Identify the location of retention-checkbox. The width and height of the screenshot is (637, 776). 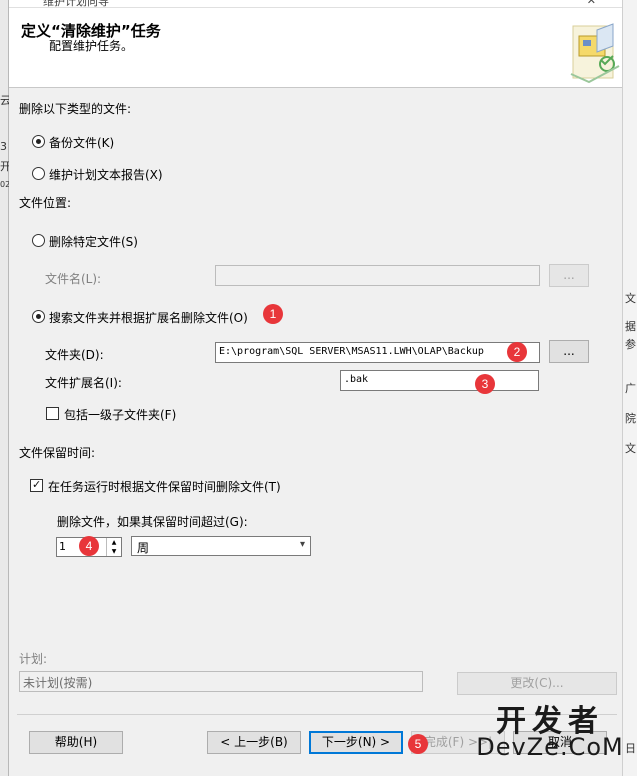
(36, 485).